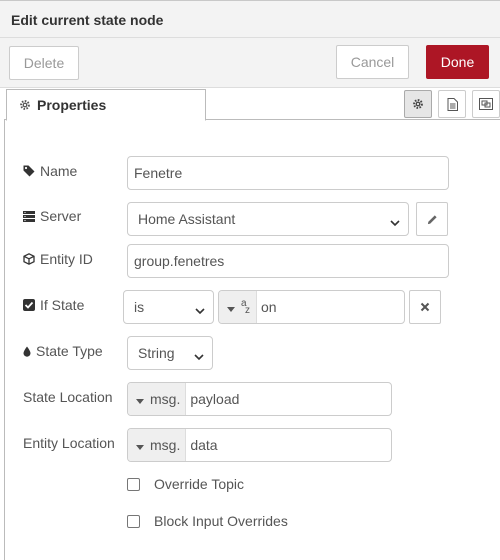  Describe the element at coordinates (68, 397) in the screenshot. I see `state-location-label: State Location` at that location.